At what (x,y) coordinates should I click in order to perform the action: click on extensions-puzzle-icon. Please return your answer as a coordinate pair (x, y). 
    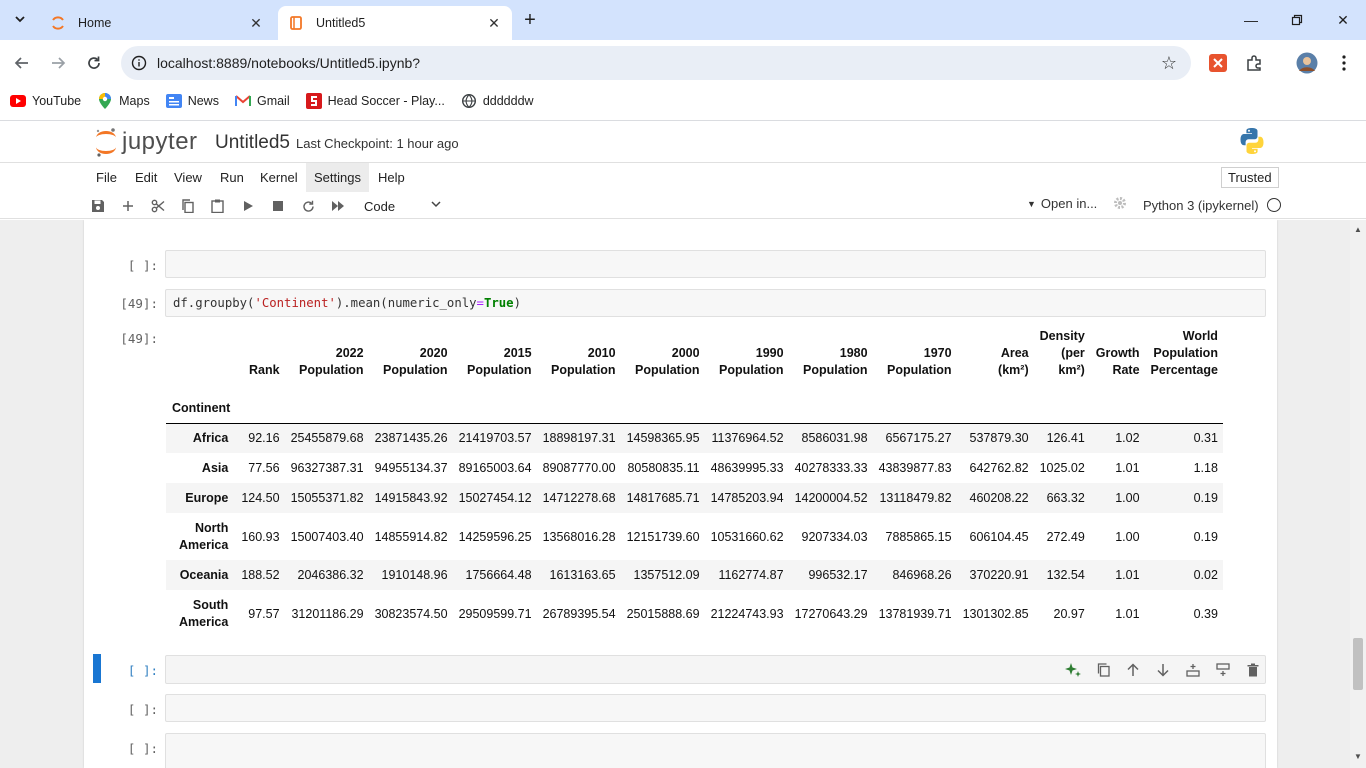
    Looking at the image, I should click on (1254, 63).